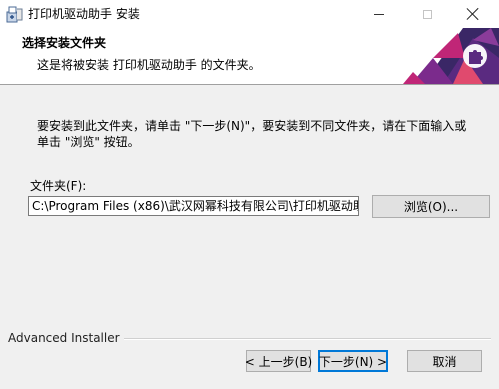 The width and height of the screenshot is (499, 389). I want to click on header-divider, so click(249, 84).